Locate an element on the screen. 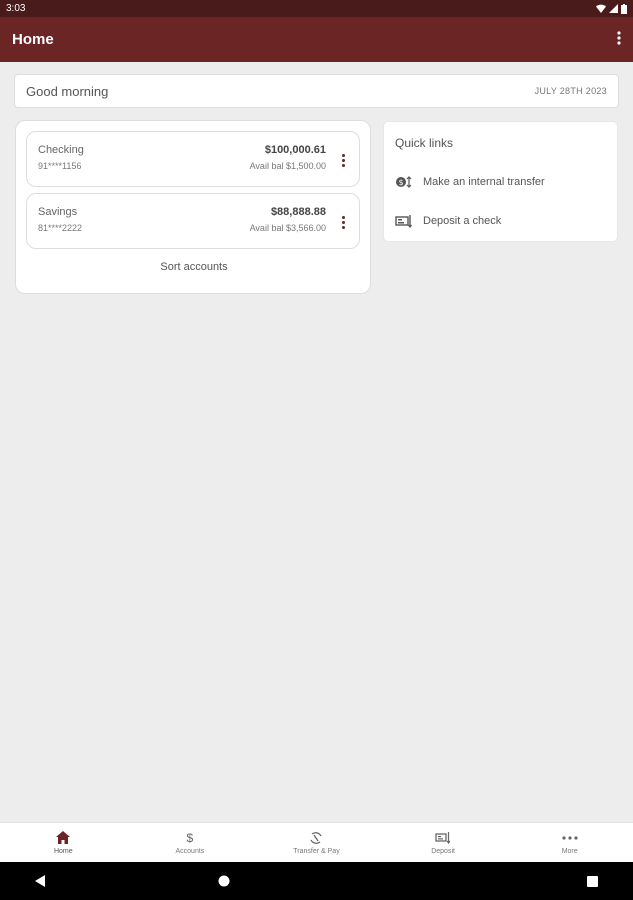  quick-links-title: Quick links is located at coordinates (424, 143).